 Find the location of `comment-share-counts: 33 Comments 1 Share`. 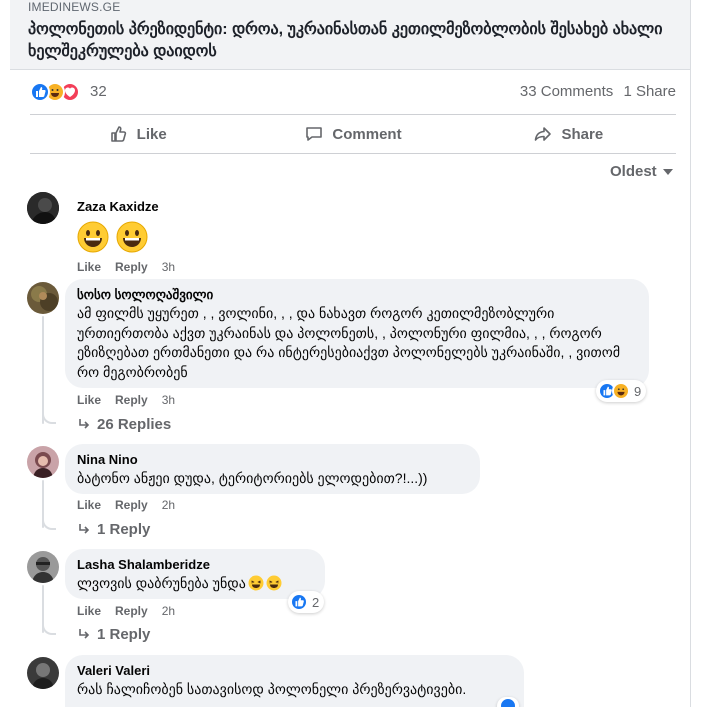

comment-share-counts: 33 Comments 1 Share is located at coordinates (595, 91).